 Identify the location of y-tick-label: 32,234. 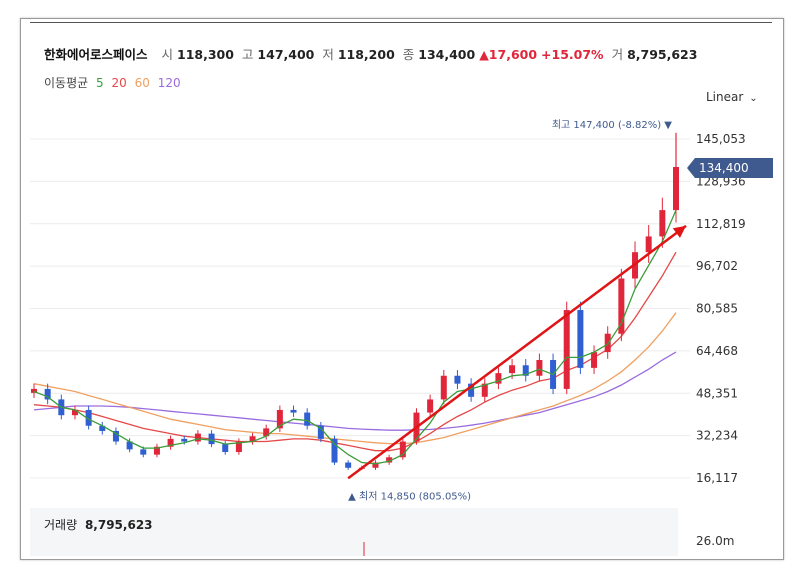
(717, 436).